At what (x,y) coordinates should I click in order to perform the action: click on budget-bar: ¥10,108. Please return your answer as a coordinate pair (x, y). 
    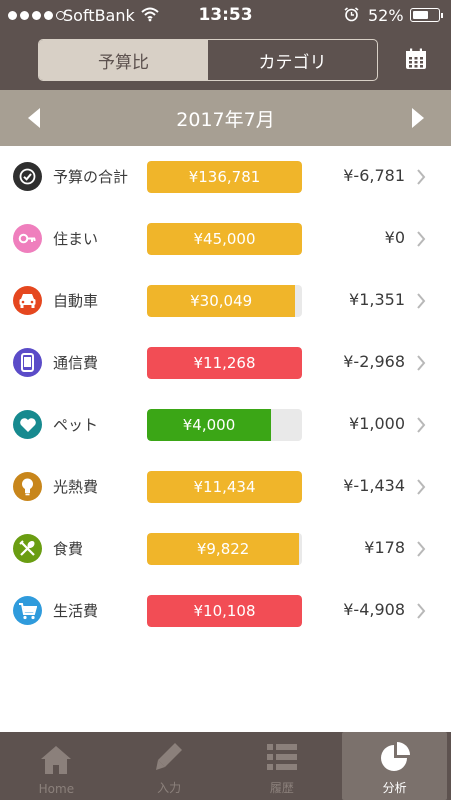
    Looking at the image, I should click on (224, 611).